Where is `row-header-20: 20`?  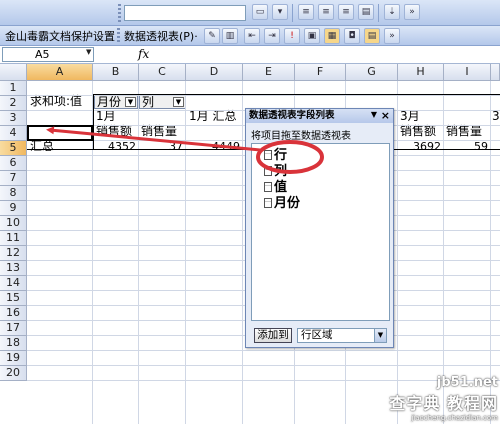
row-header-20: 20 is located at coordinates (13, 373).